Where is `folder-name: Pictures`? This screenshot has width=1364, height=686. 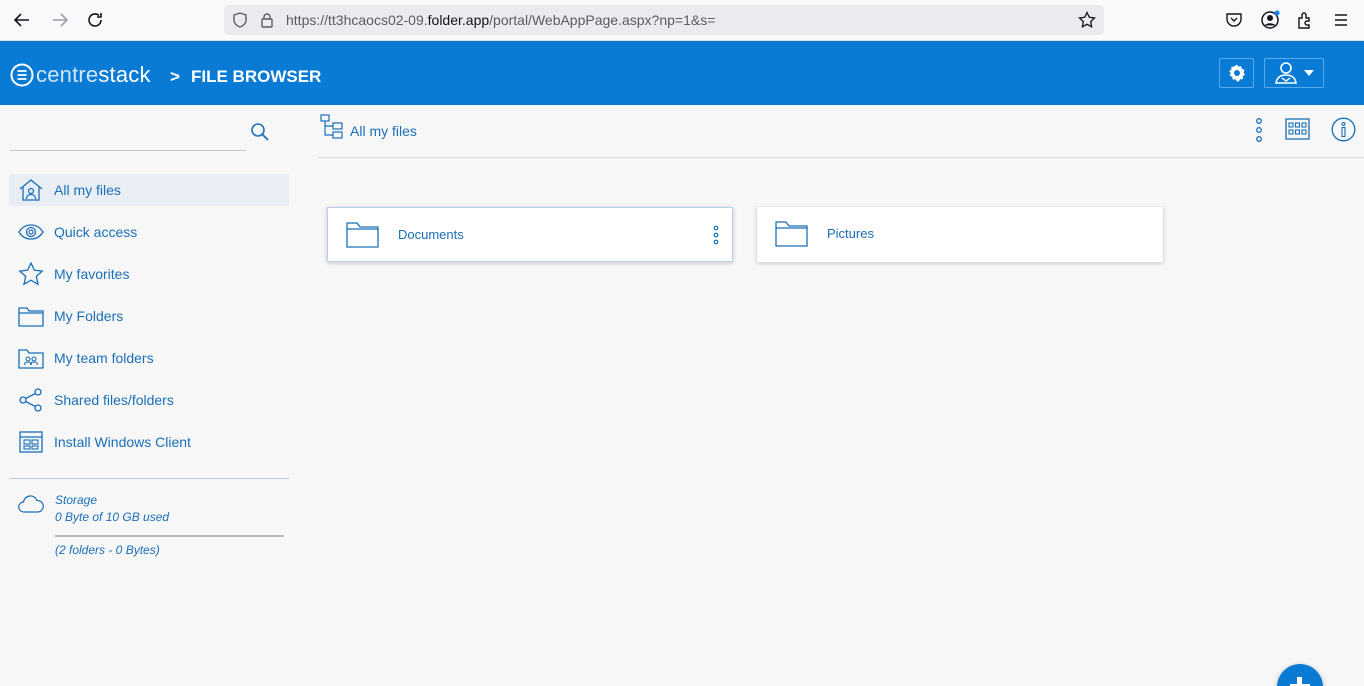 folder-name: Pictures is located at coordinates (850, 233).